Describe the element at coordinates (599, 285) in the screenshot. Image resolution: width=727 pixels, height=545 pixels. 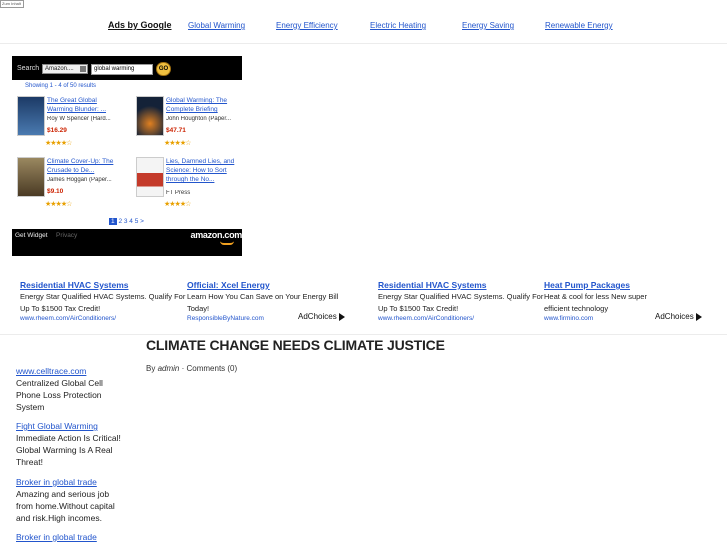
I see `ad-title-link: Heat Pump Packages` at that location.